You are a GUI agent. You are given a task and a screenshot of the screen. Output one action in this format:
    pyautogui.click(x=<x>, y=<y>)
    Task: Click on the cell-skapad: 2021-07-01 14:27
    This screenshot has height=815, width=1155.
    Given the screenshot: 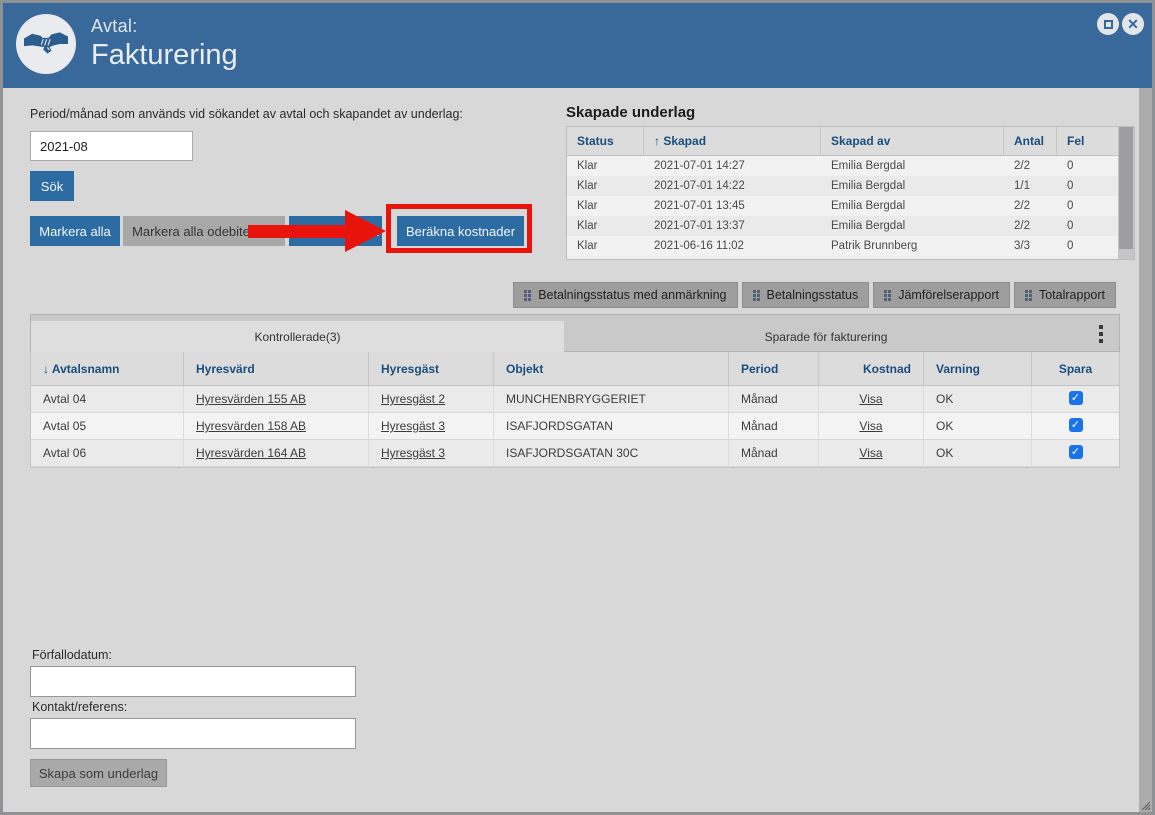 What is the action you would take?
    pyautogui.click(x=699, y=166)
    